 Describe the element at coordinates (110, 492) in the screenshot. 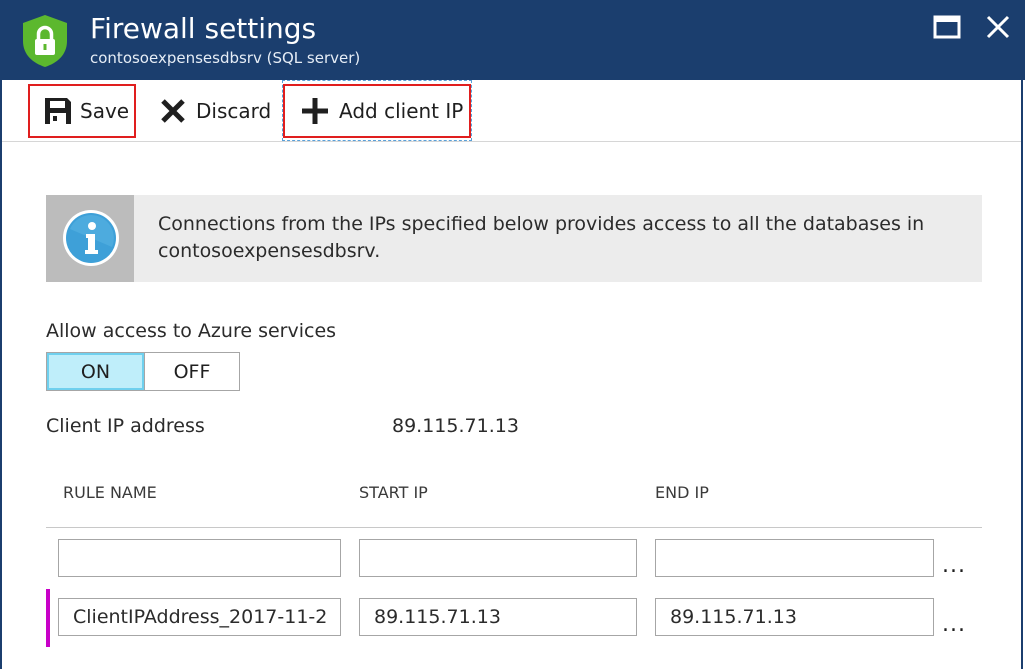

I see `column-header-rule-name: RULE NAME` at that location.